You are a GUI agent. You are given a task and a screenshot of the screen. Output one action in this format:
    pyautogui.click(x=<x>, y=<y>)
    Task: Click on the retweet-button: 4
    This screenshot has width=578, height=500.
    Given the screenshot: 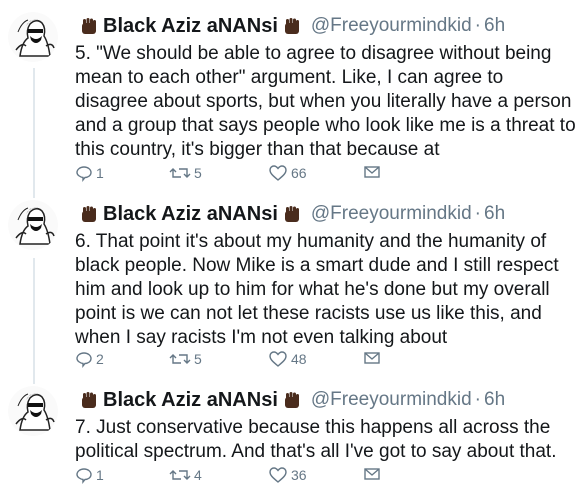 What is the action you would take?
    pyautogui.click(x=185, y=475)
    